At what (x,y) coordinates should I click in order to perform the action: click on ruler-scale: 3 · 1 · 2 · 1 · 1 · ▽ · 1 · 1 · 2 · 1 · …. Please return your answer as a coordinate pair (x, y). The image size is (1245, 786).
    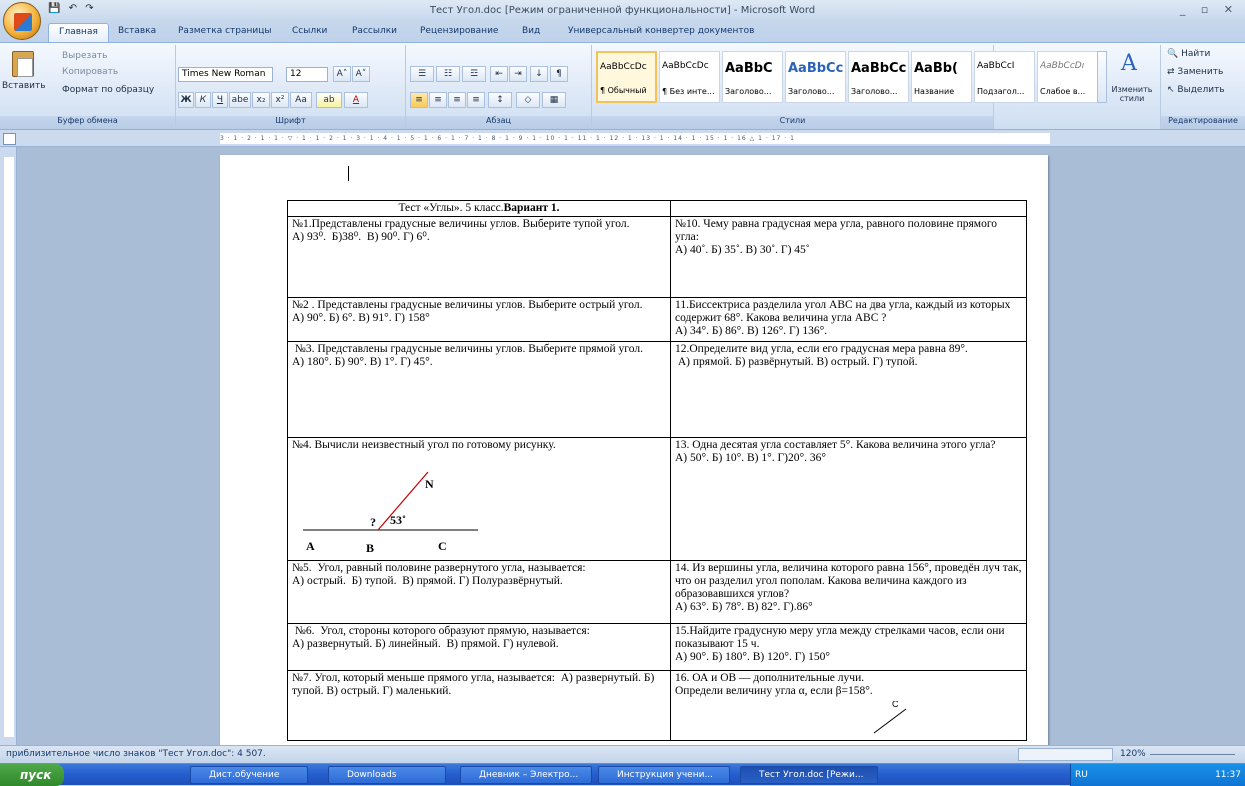
    Looking at the image, I should click on (635, 138).